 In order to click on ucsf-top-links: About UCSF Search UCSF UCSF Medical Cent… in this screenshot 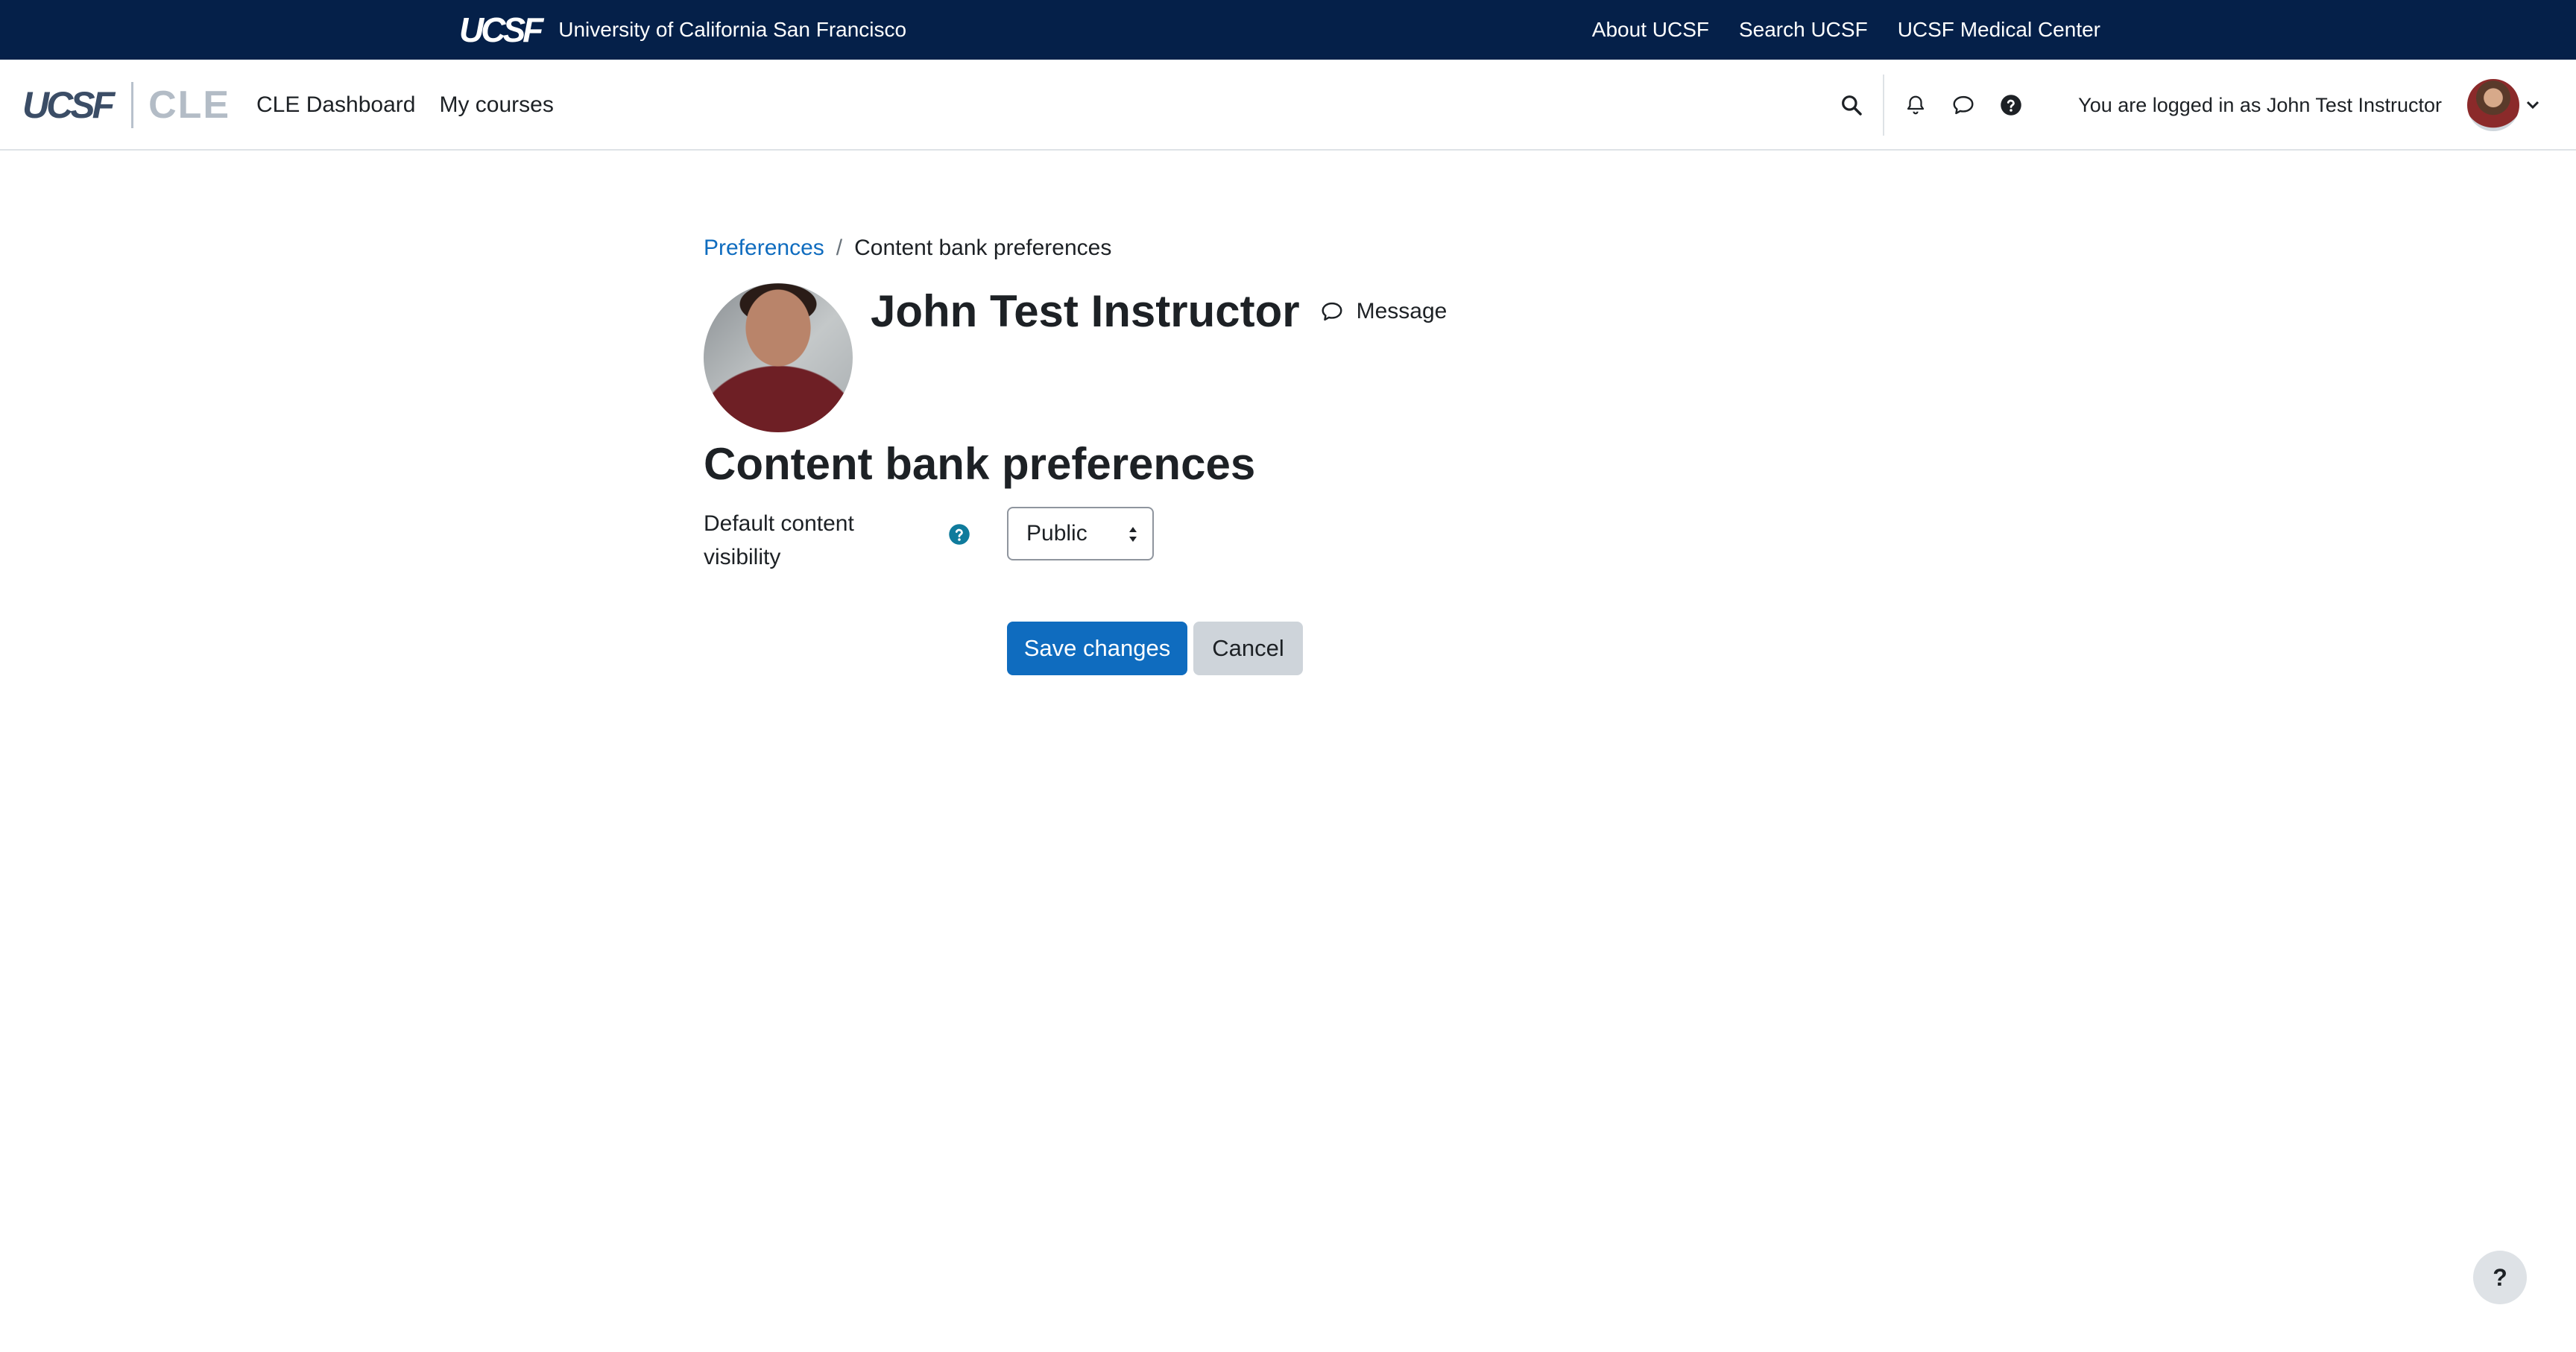, I will do `click(1846, 30)`.